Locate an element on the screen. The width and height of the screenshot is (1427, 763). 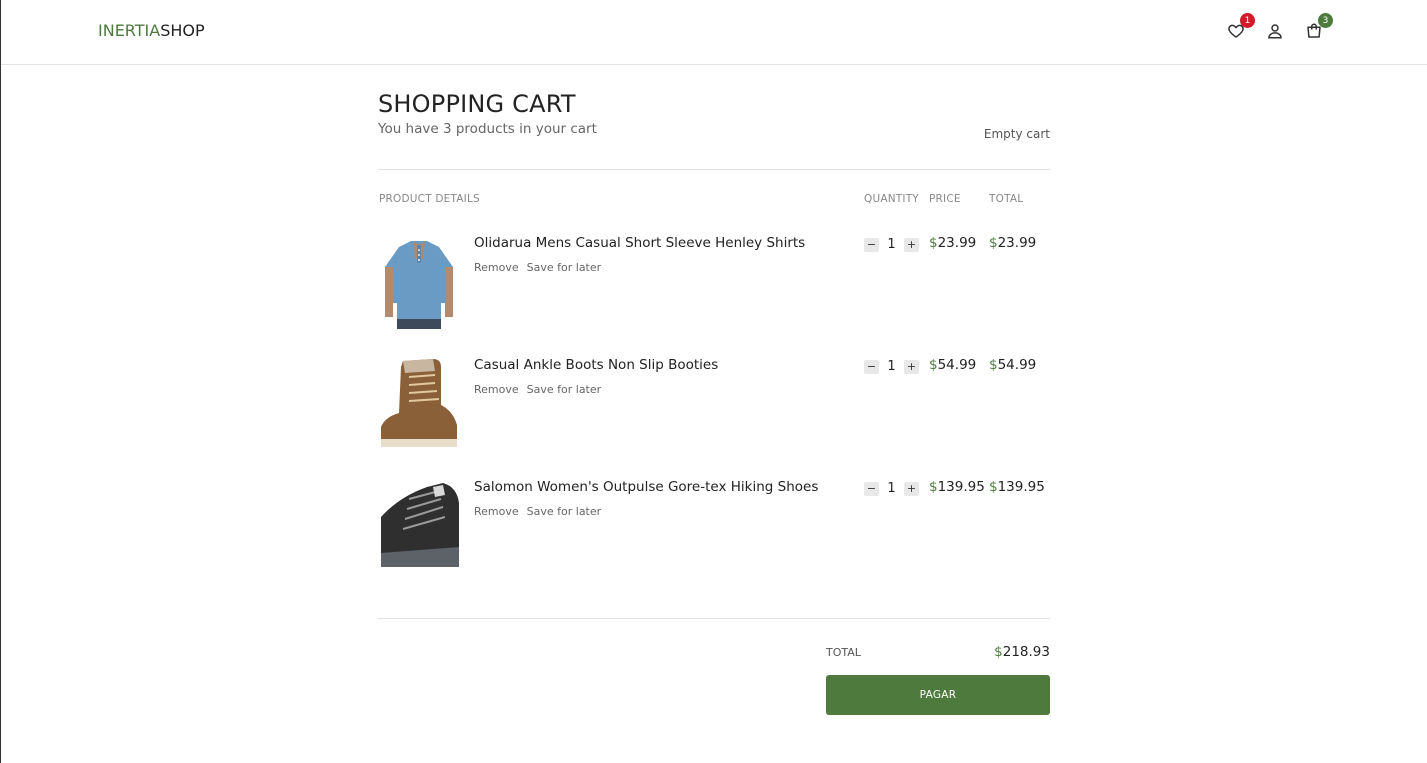
line-total: $23.99 is located at coordinates (1012, 243).